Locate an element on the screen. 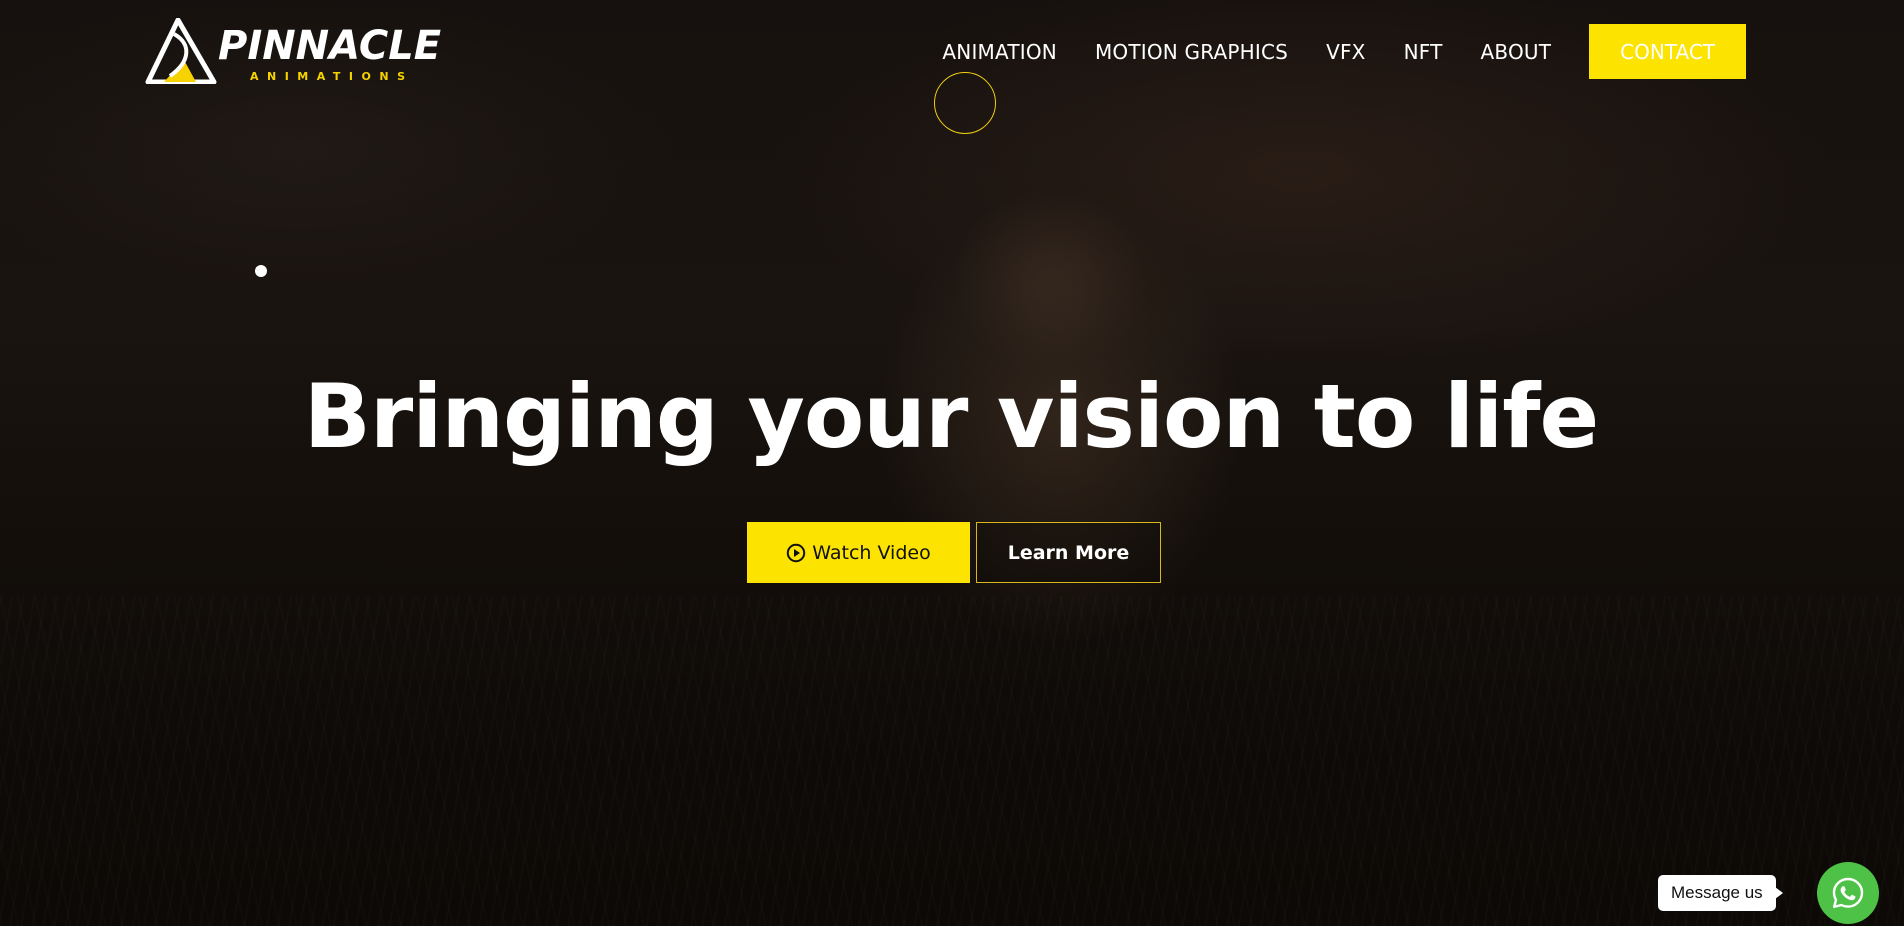  contact-button: CONTACT is located at coordinates (1667, 51).